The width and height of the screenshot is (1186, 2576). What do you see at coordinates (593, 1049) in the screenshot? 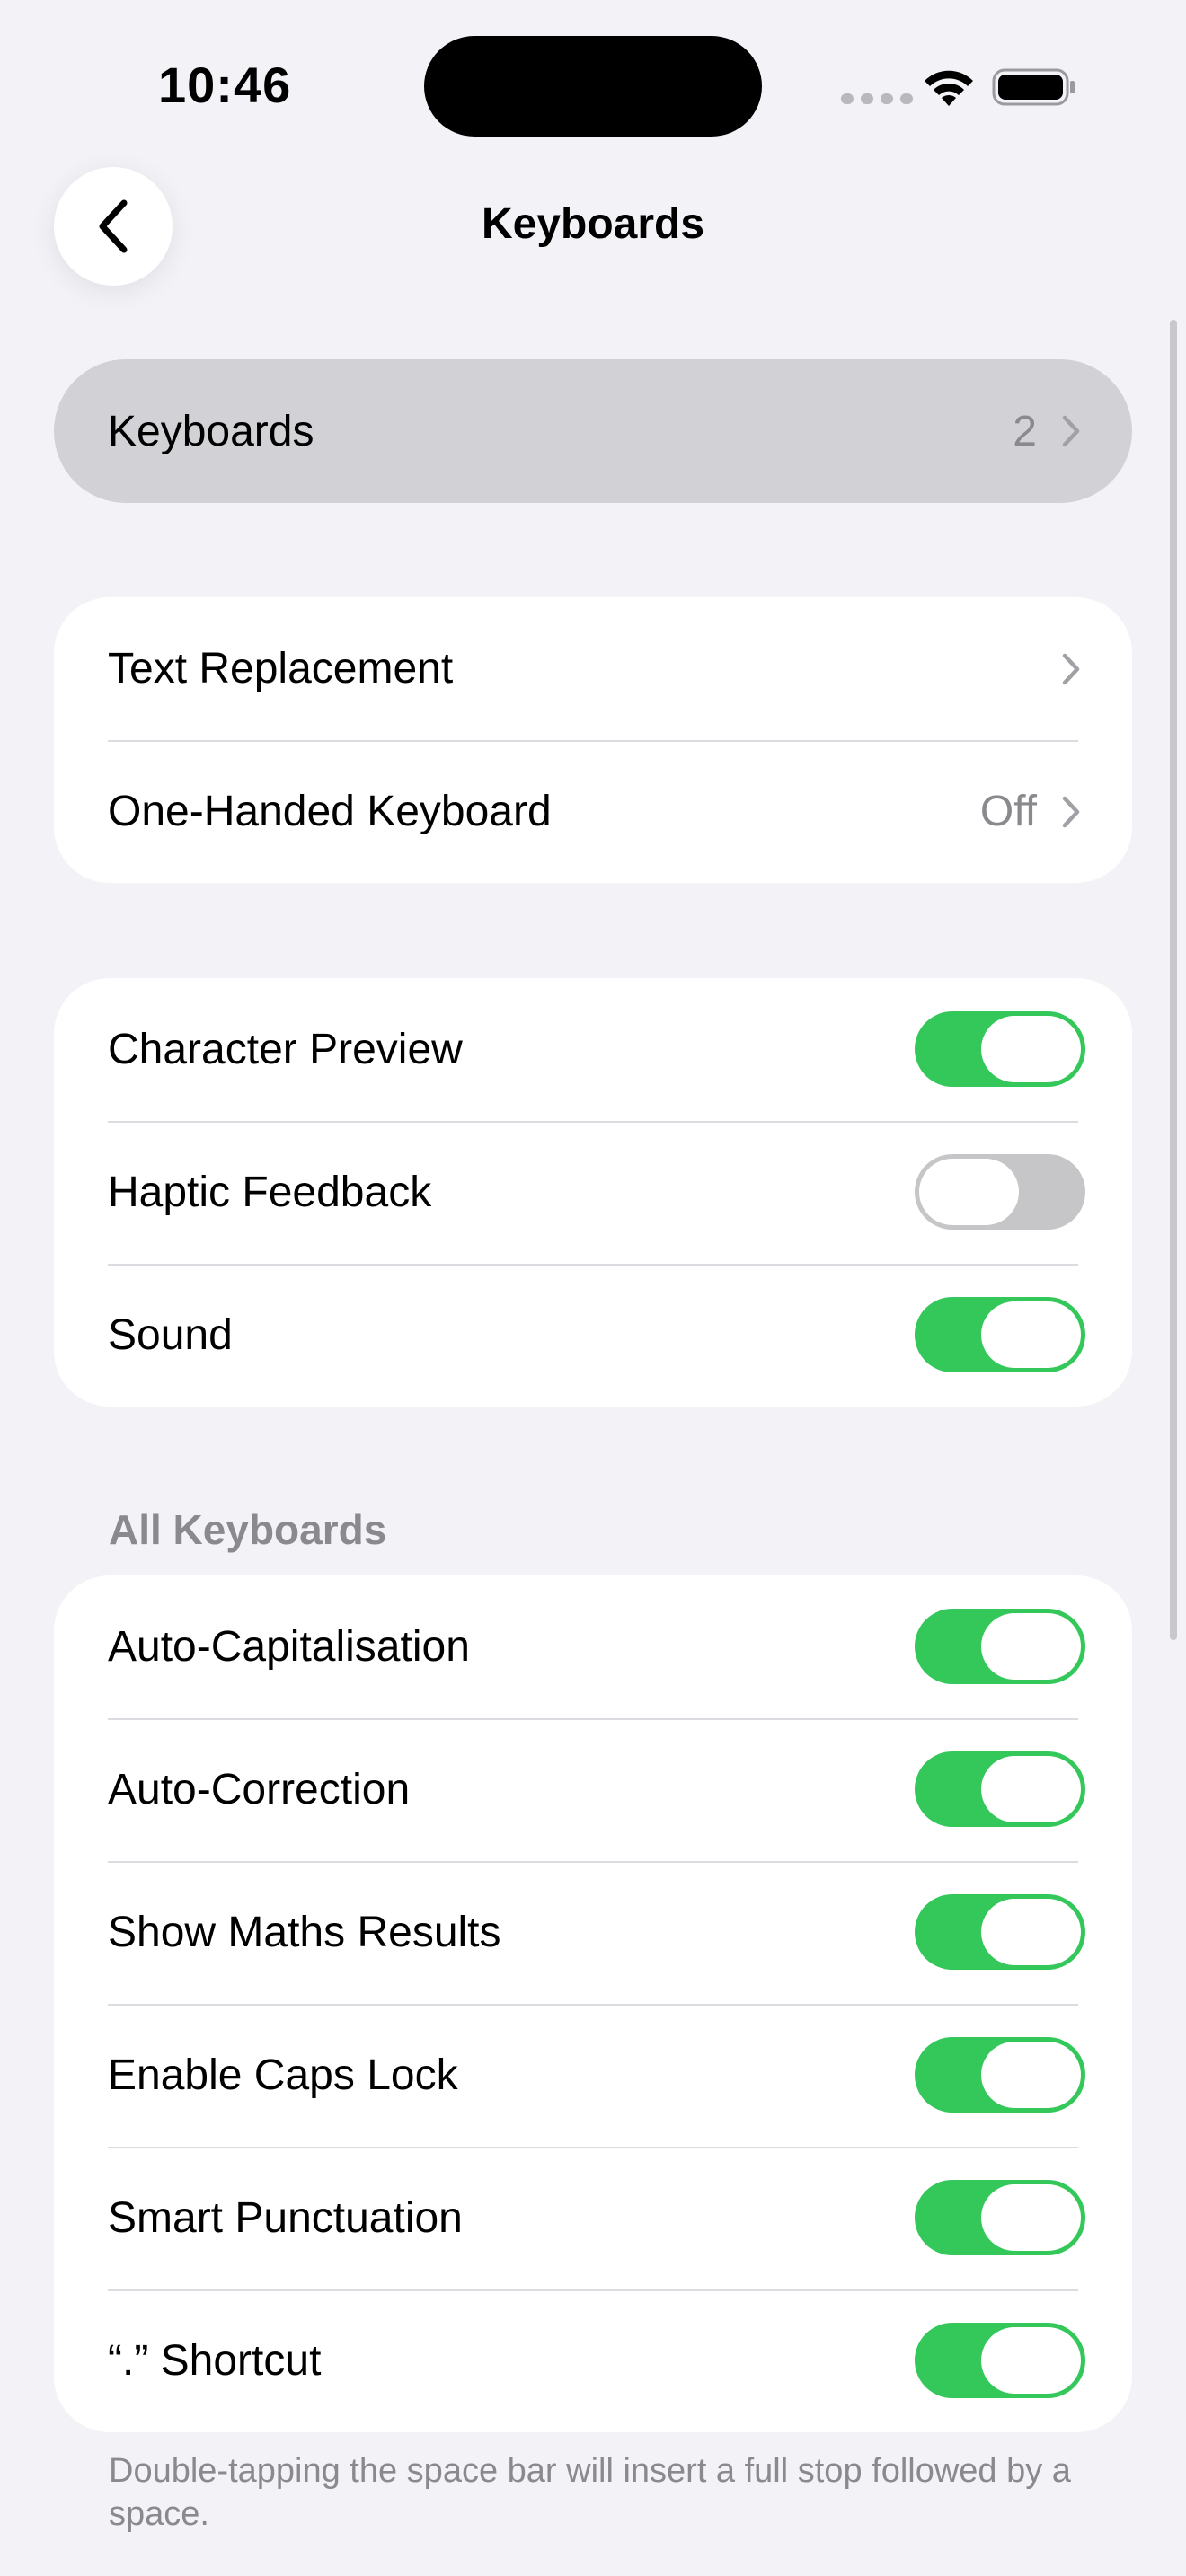
I see `character-preview-row: Character Preview` at bounding box center [593, 1049].